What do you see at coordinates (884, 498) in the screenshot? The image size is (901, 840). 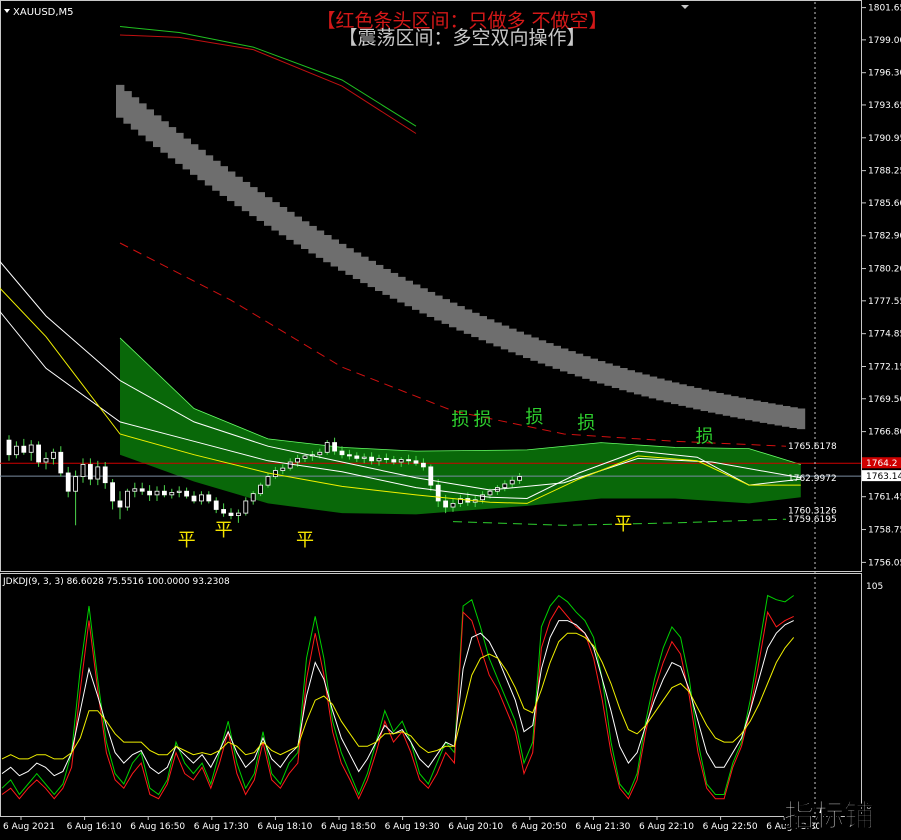 I see `price-axis-label: 1761.45` at bounding box center [884, 498].